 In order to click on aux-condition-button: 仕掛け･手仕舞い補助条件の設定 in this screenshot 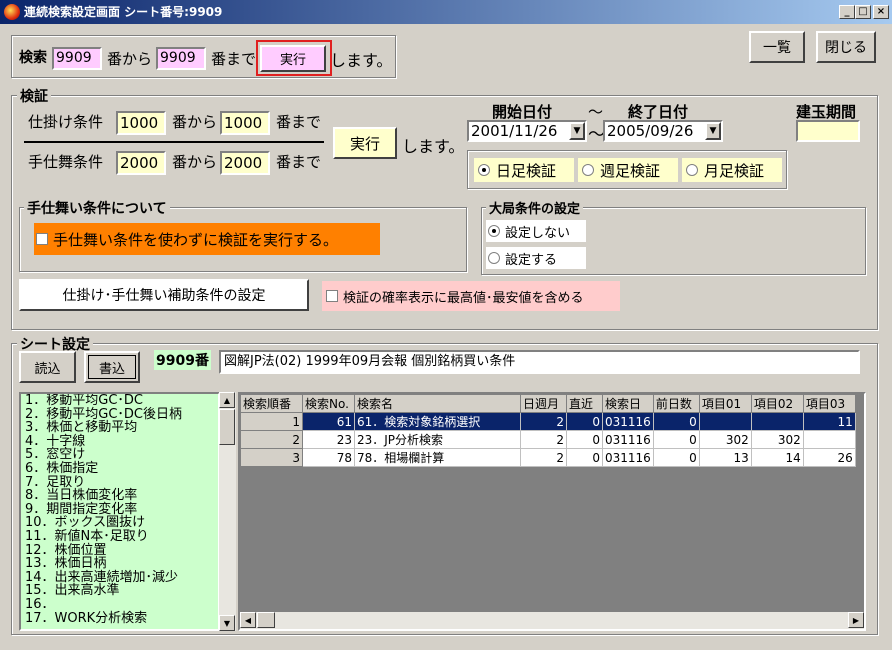, I will do `click(164, 295)`.